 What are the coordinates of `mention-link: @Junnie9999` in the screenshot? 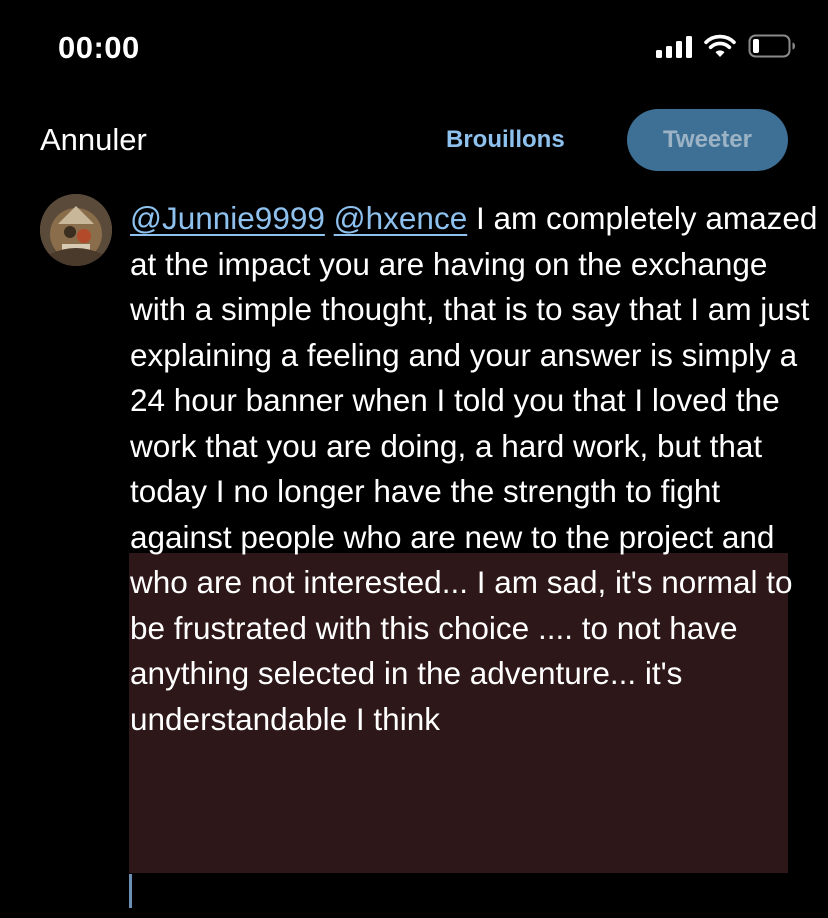 It's located at (227, 218).